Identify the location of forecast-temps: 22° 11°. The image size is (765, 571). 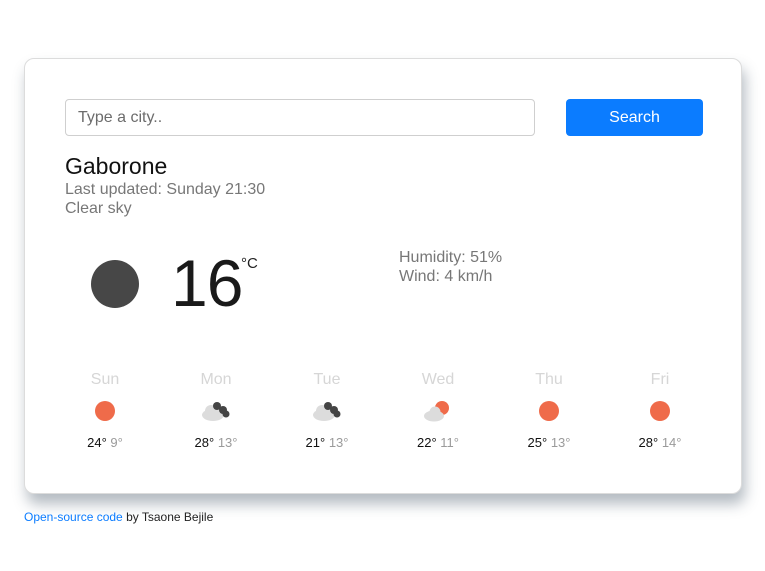
(438, 442).